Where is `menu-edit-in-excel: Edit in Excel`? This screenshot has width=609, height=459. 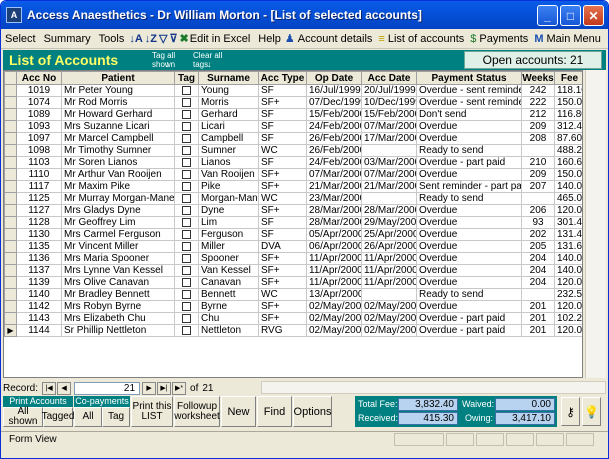 menu-edit-in-excel: Edit in Excel is located at coordinates (222, 39).